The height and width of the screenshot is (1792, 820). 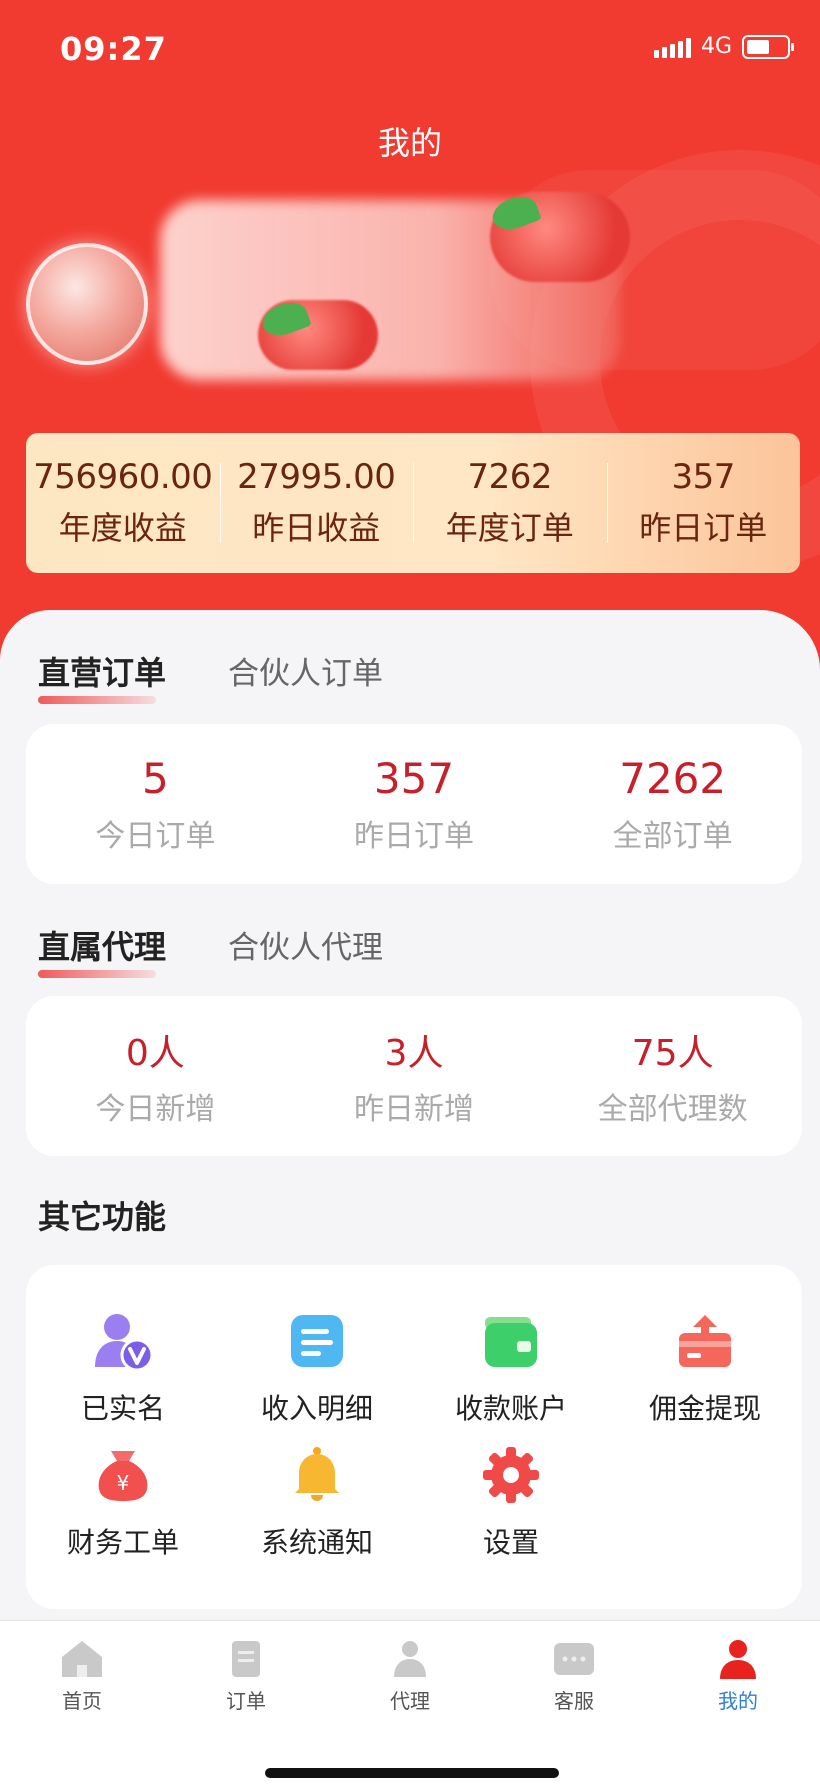 What do you see at coordinates (316, 528) in the screenshot?
I see `stat-label: 昨日收益` at bounding box center [316, 528].